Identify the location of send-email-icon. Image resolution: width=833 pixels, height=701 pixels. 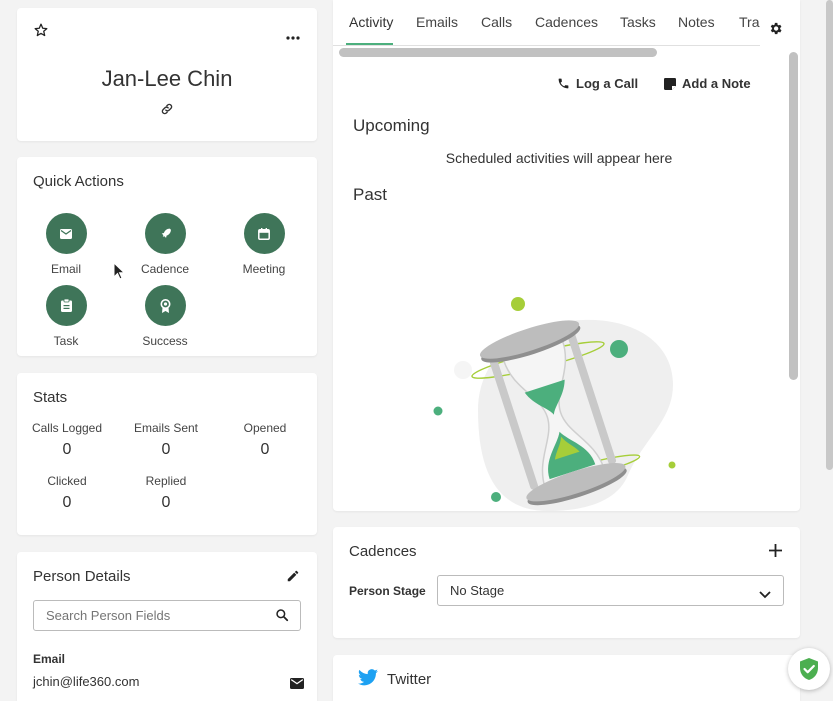
(297, 682).